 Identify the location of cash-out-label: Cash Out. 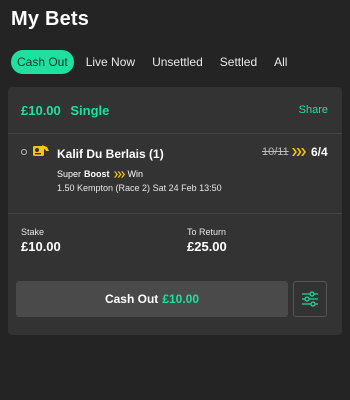
(131, 299).